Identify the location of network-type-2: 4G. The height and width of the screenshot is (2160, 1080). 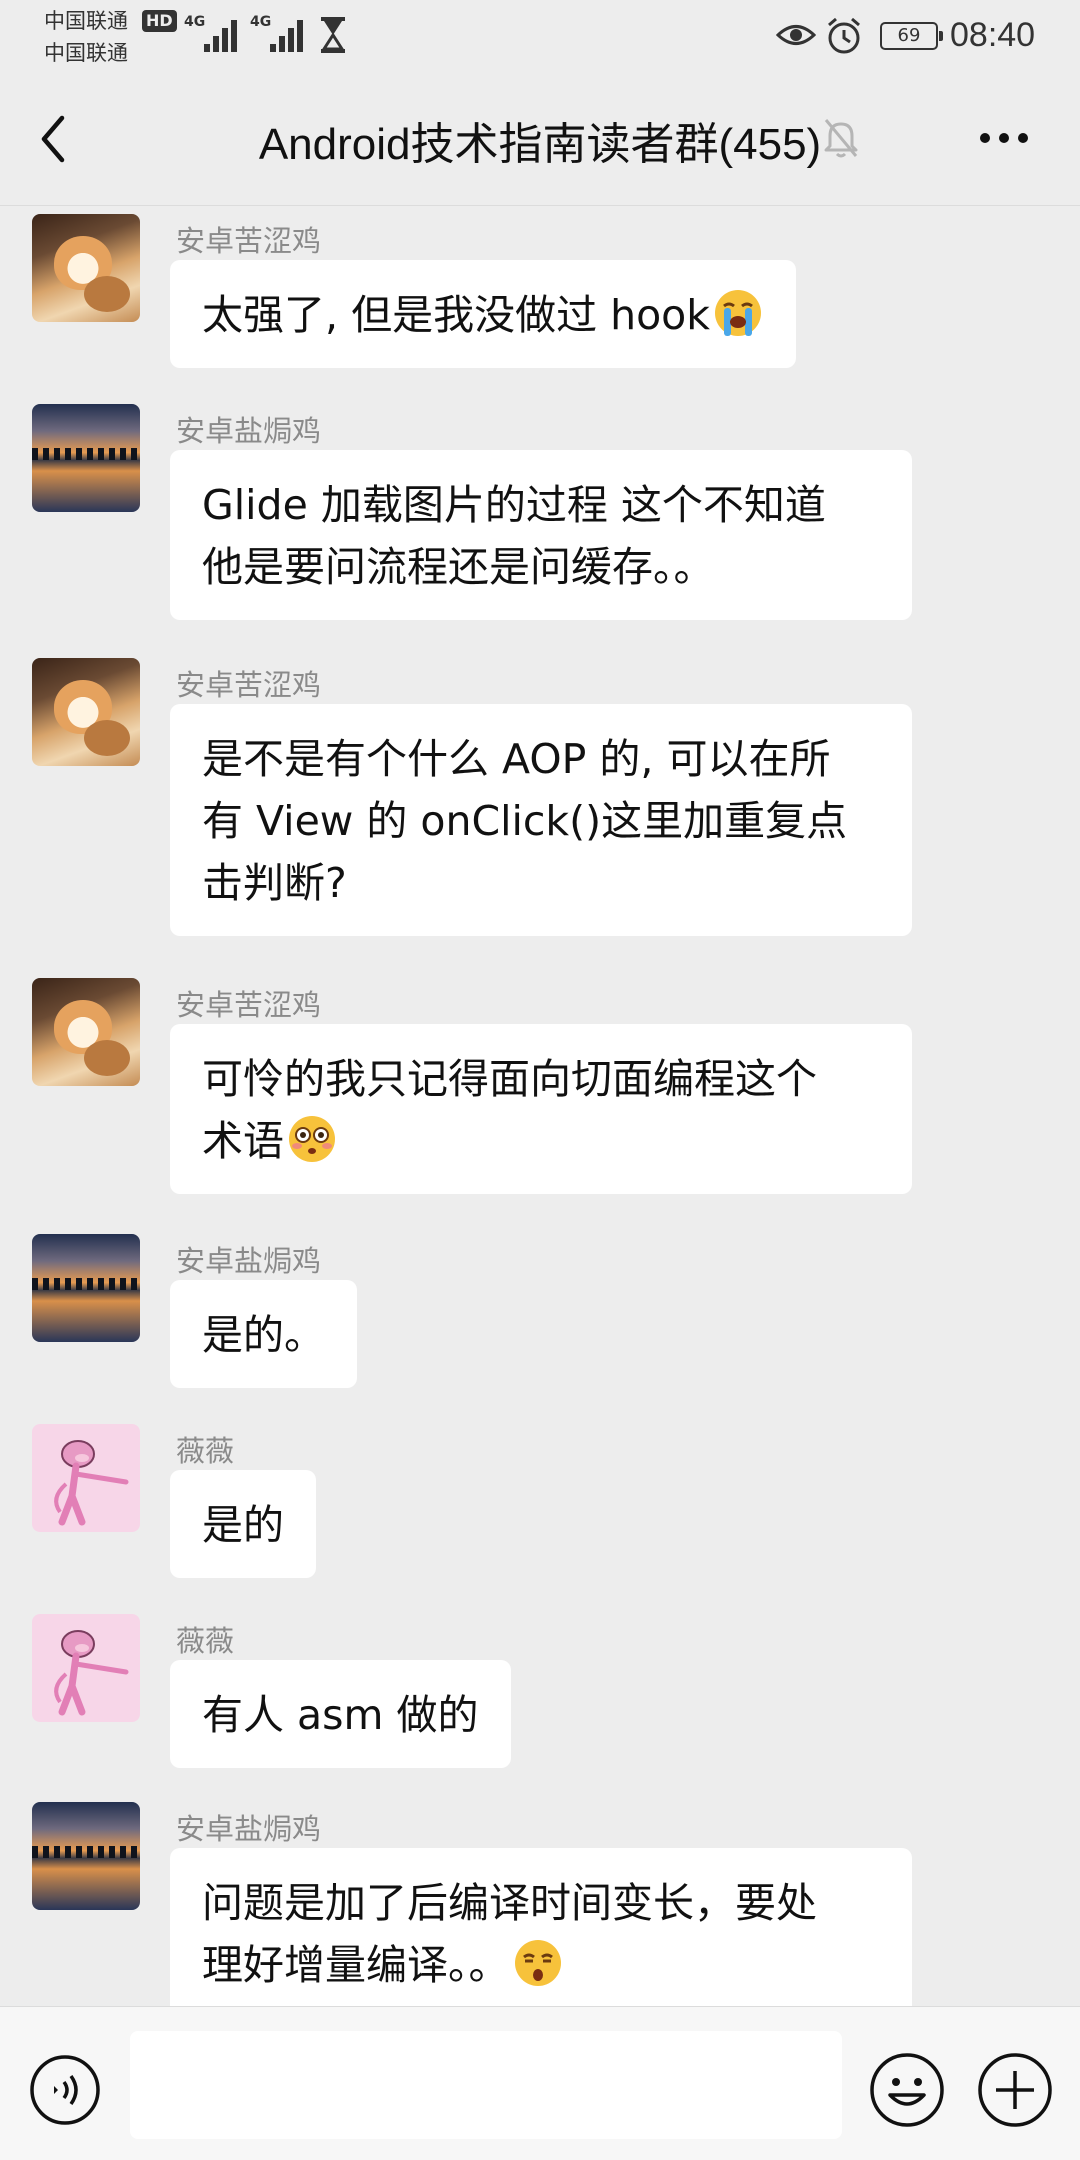
(261, 22).